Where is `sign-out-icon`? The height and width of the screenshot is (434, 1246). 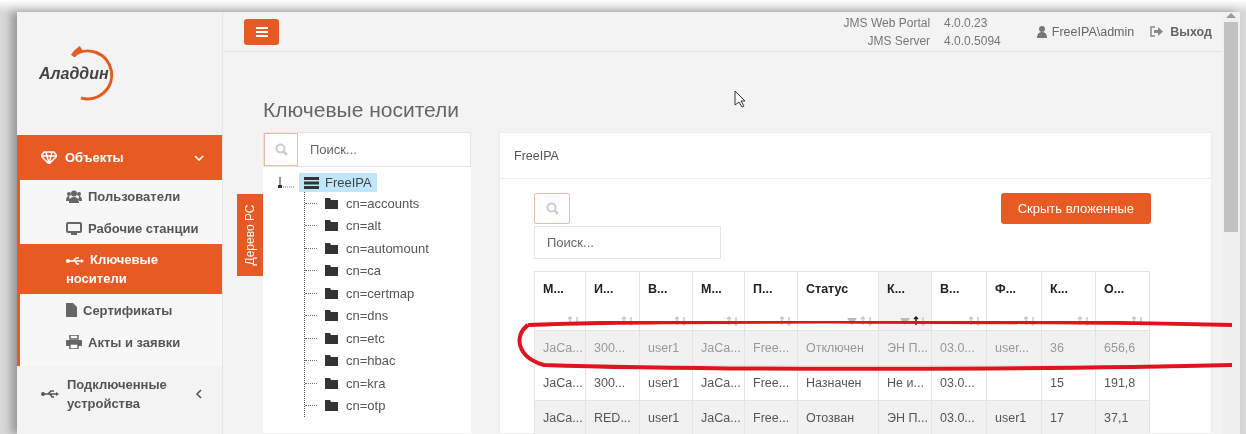 sign-out-icon is located at coordinates (1157, 31).